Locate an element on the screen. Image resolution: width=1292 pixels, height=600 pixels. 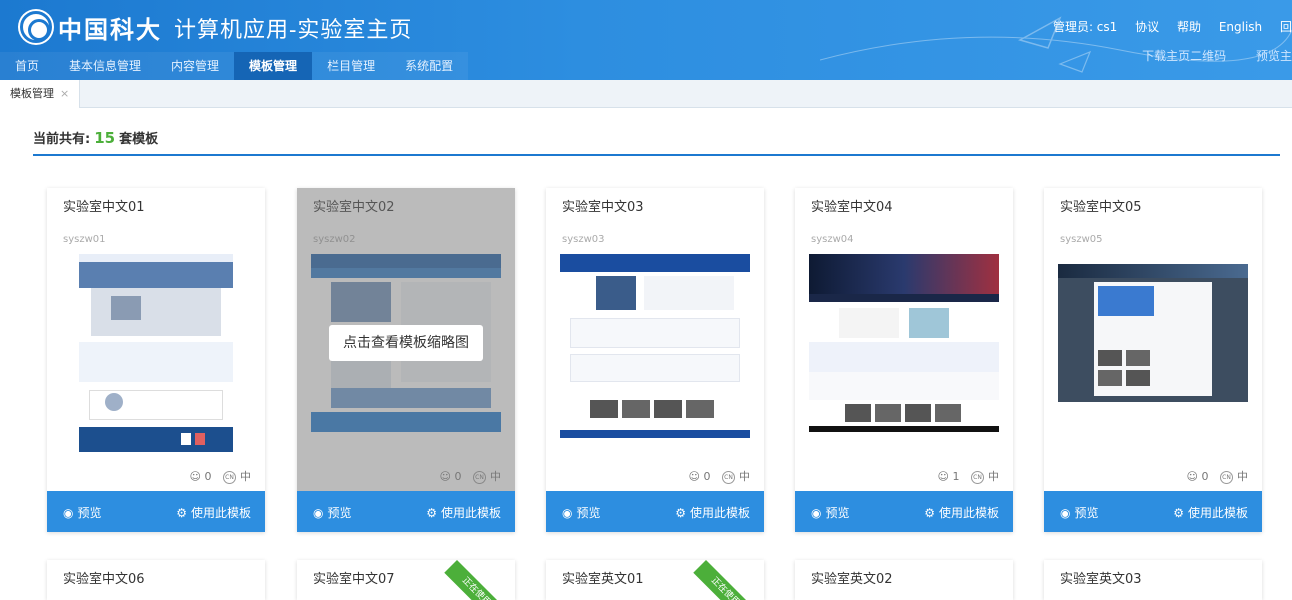
help-link: 帮助 is located at coordinates (1189, 27).